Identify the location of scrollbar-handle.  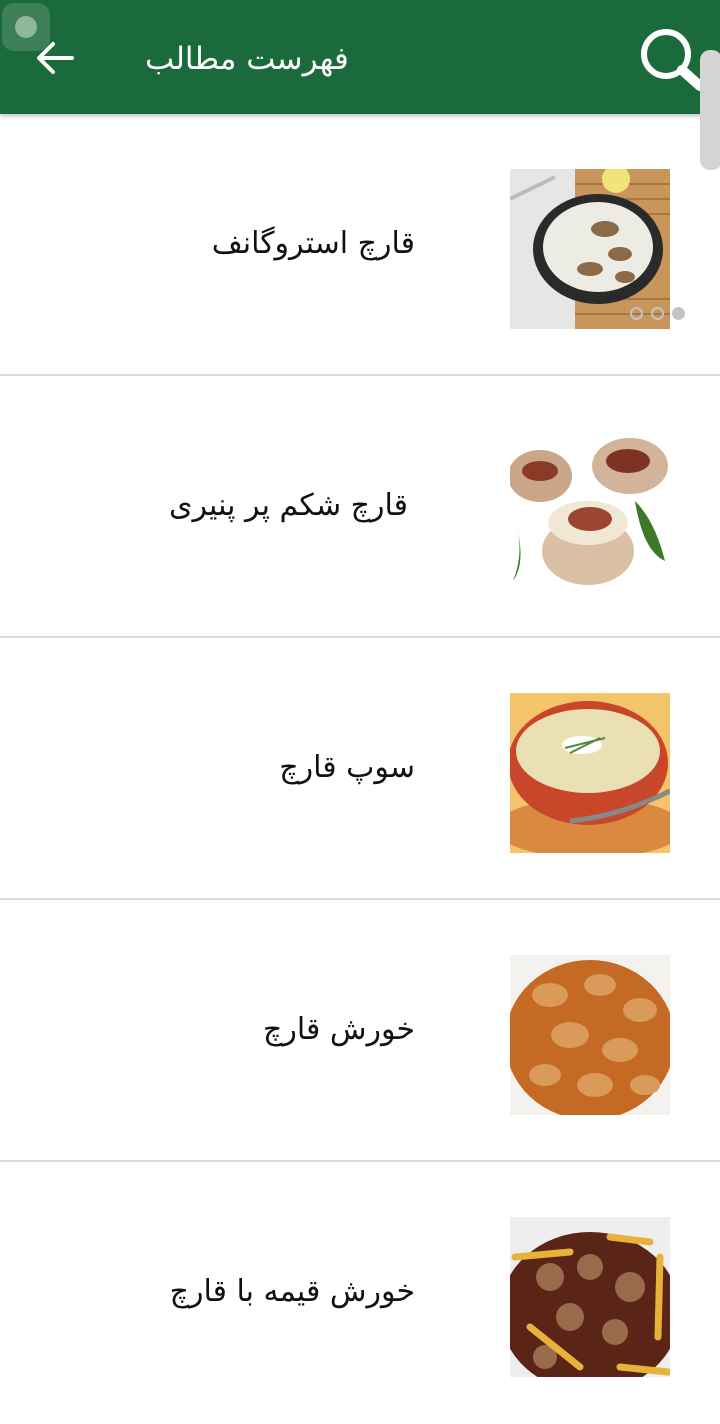
(710, 110).